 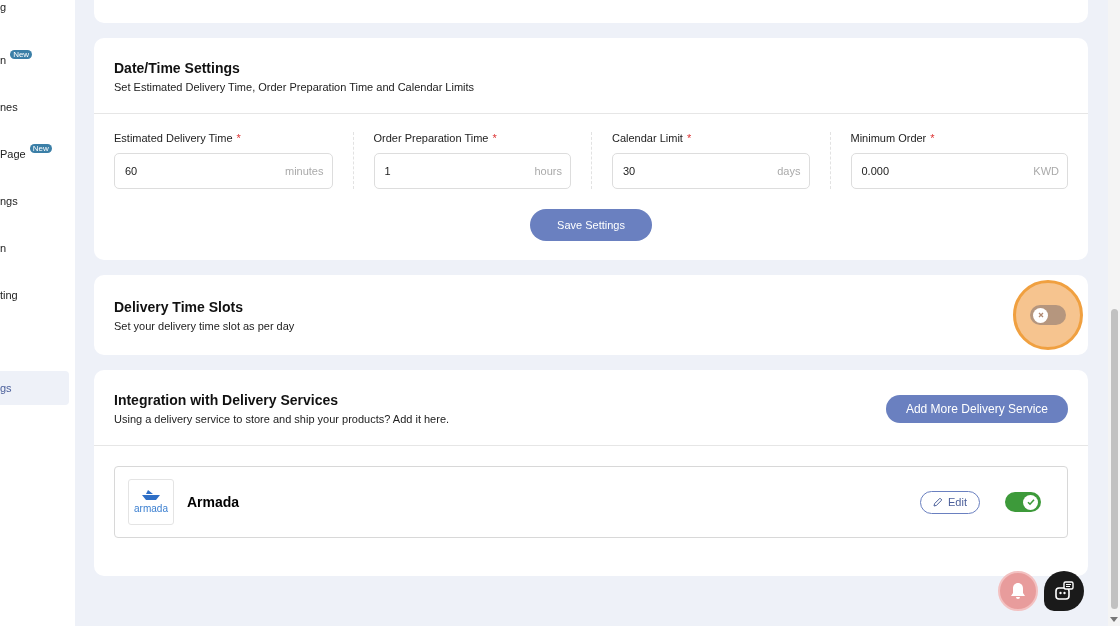 I want to click on field-label: Order Preparation Time, so click(x=431, y=138).